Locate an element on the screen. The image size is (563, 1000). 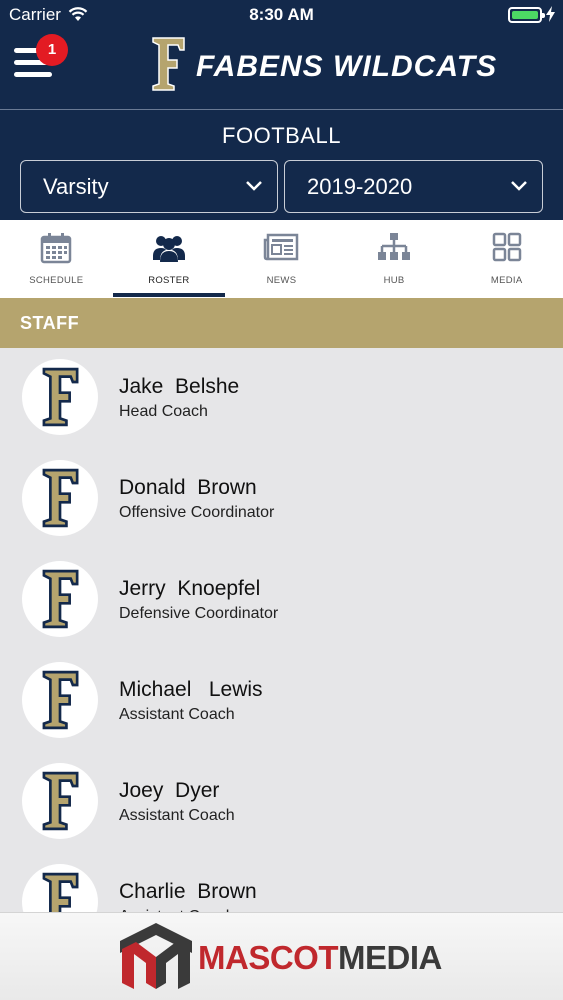
status-bar: Carrier 8:30 AM is located at coordinates (281, 15).